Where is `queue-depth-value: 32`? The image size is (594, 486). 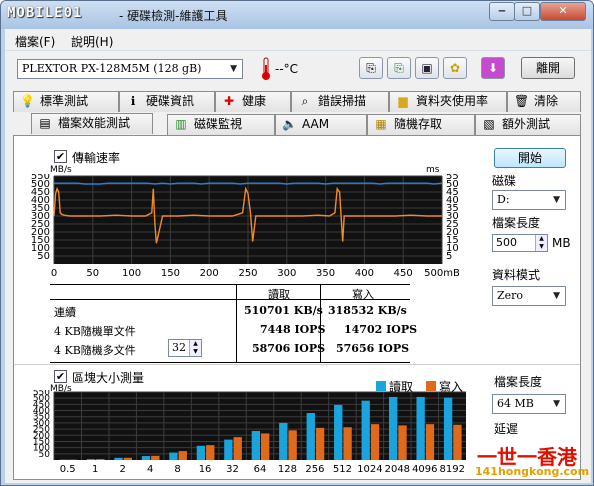 queue-depth-value: 32 is located at coordinates (179, 347).